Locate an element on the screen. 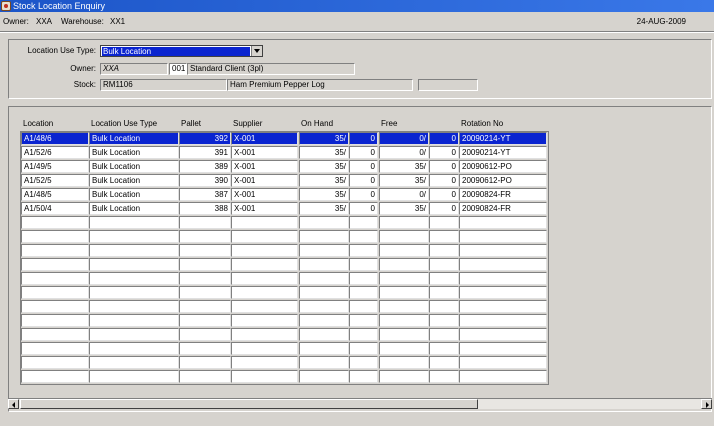 The image size is (714, 426). cell-location: A1/48/6 is located at coordinates (55, 138).